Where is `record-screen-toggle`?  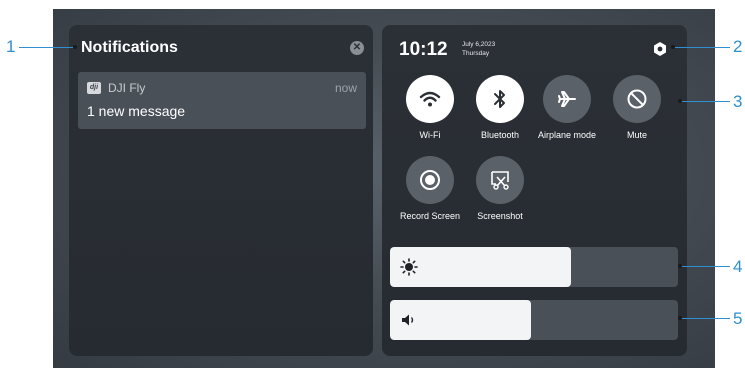 record-screen-toggle is located at coordinates (430, 180).